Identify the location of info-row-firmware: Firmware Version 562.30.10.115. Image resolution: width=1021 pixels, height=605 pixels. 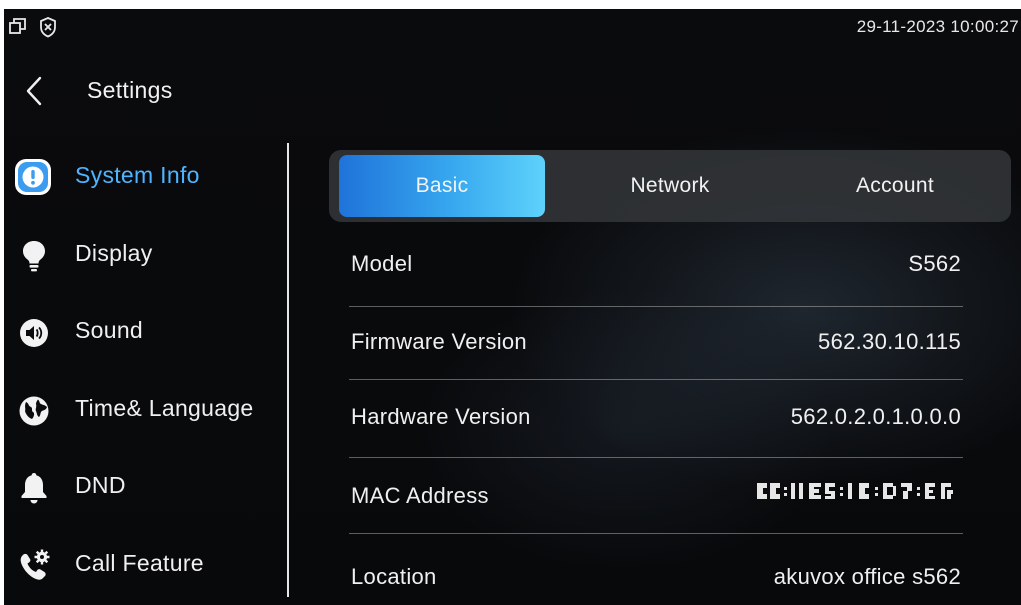
(656, 343).